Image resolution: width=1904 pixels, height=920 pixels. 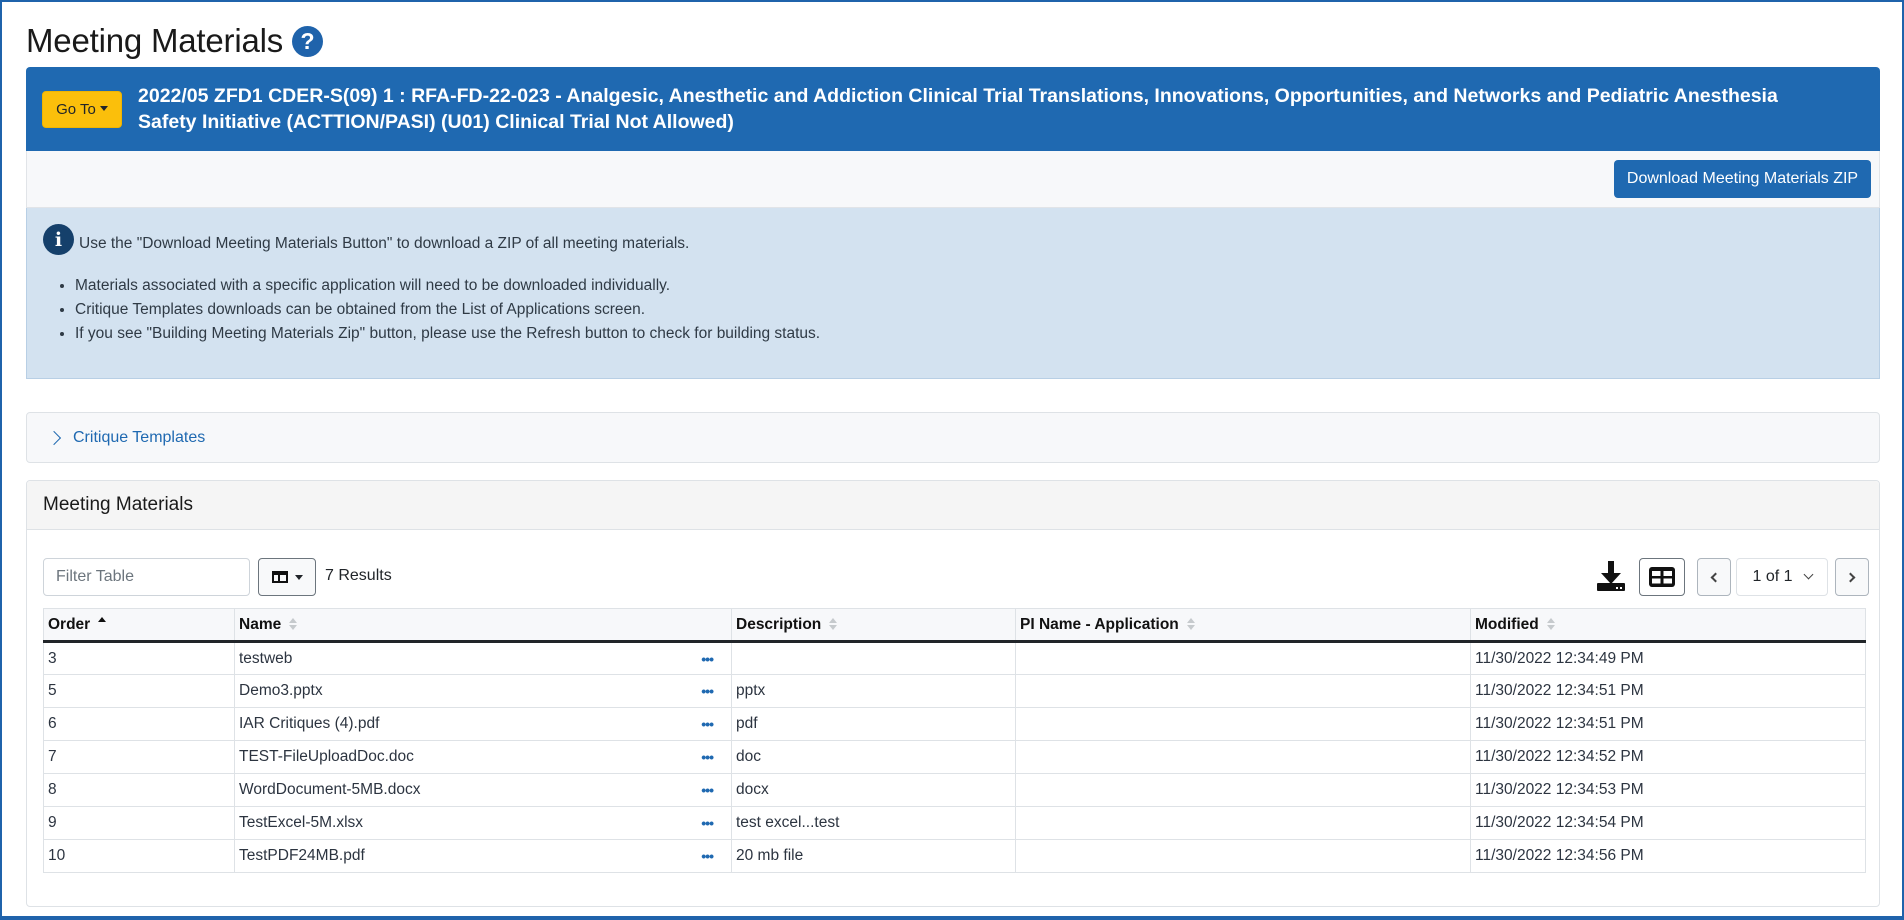 I want to click on cell-order: 7, so click(x=139, y=757).